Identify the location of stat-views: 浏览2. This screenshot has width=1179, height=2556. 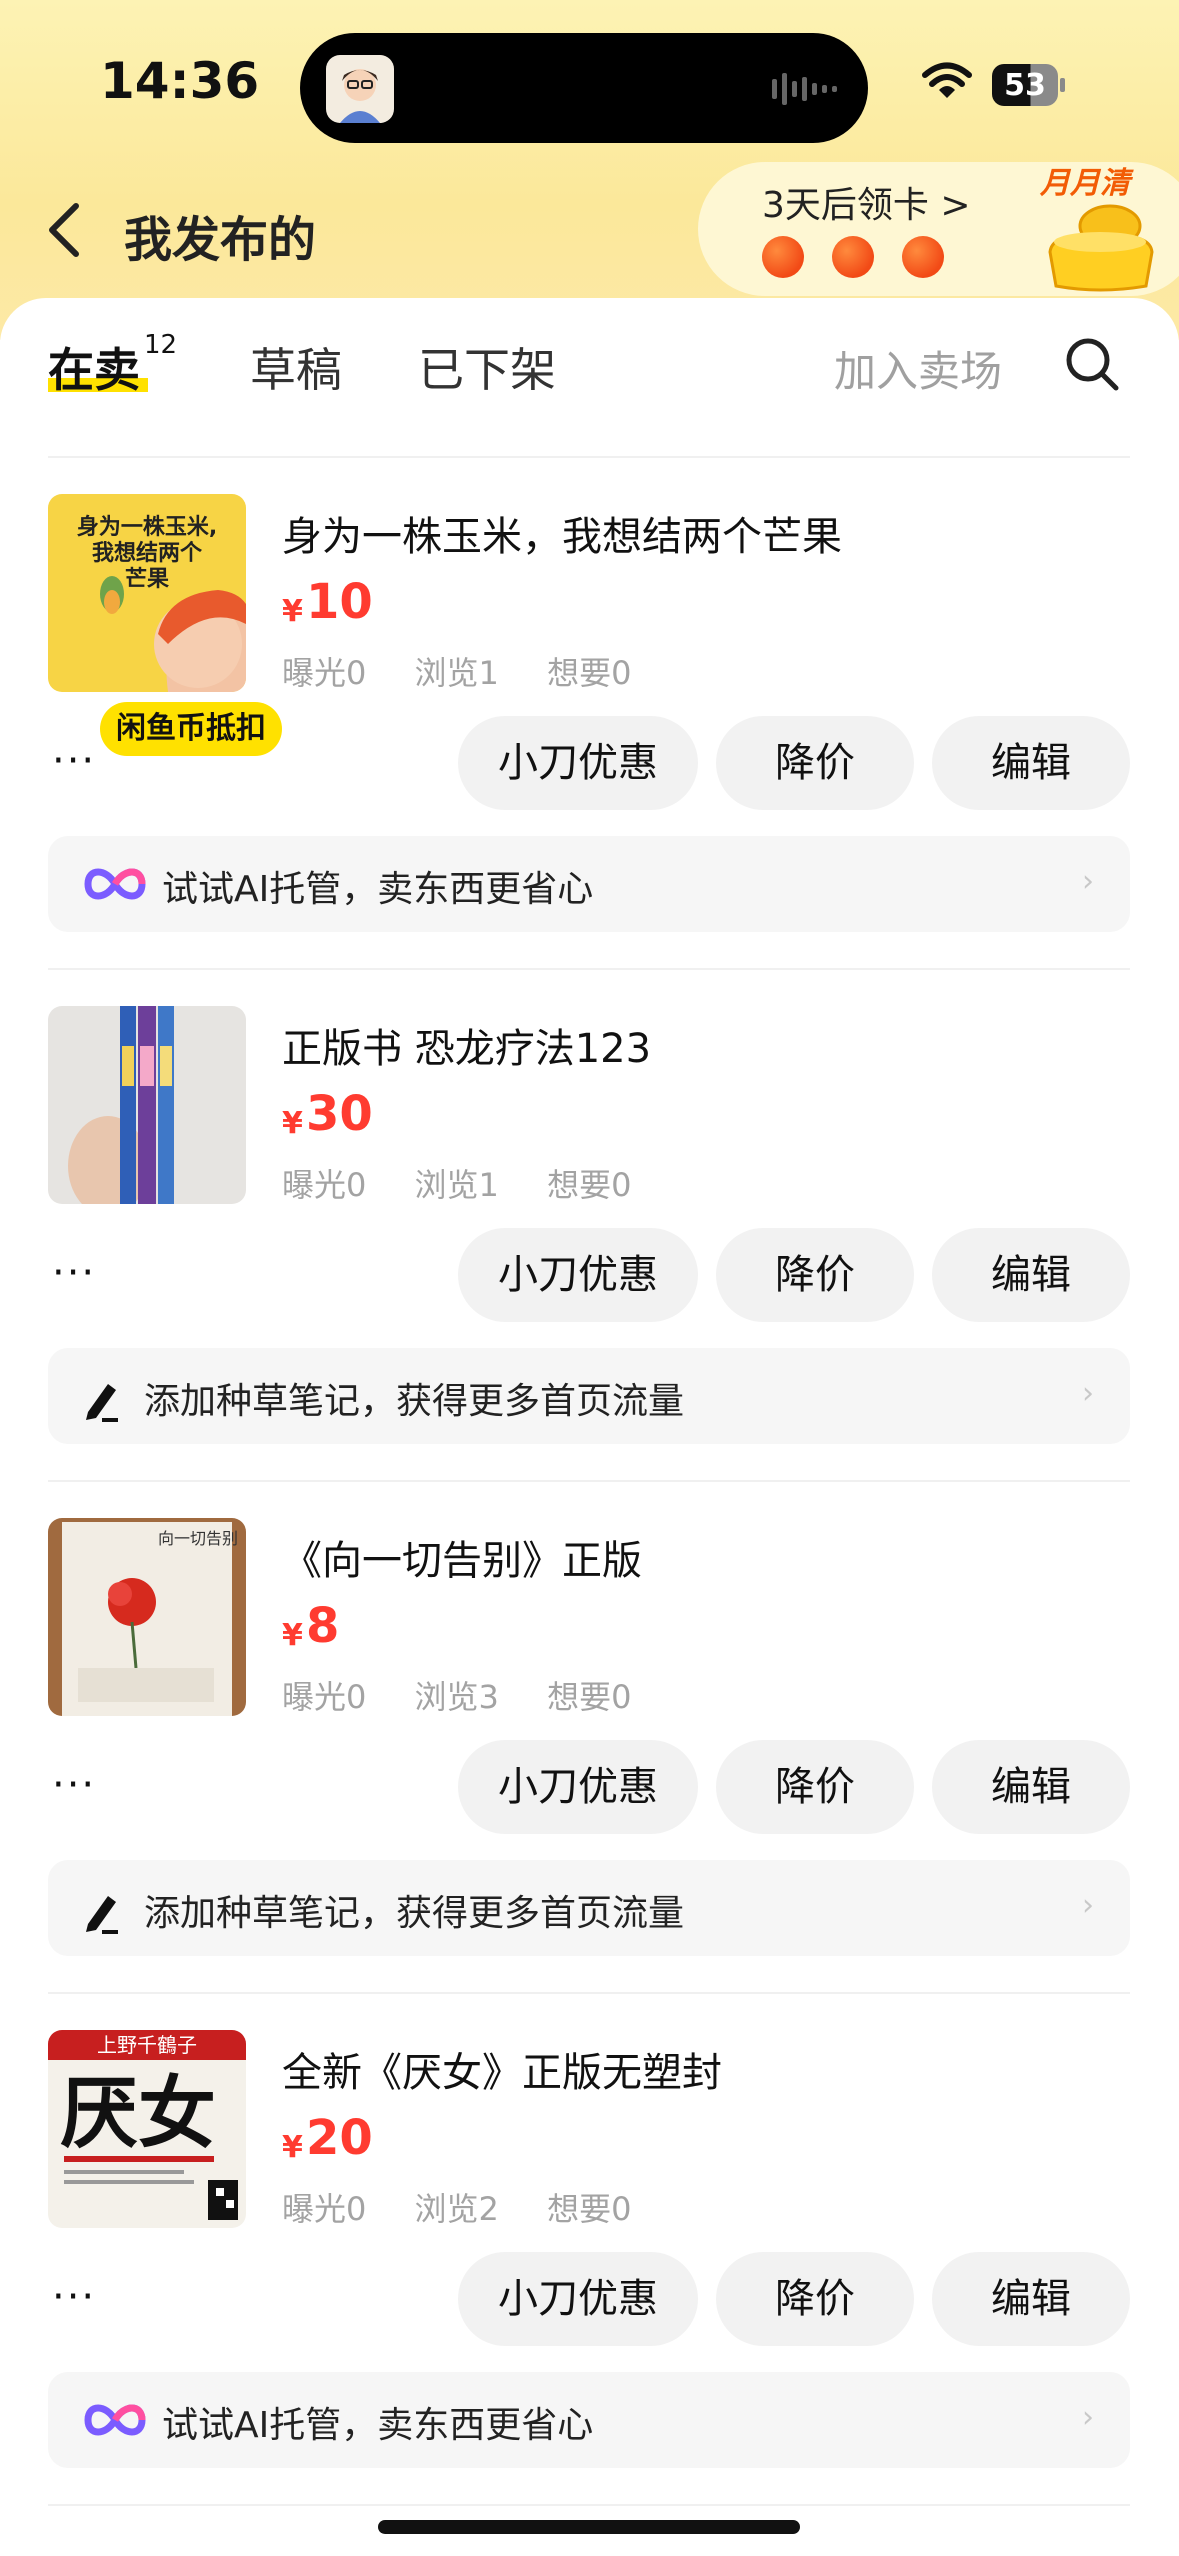
(456, 2209).